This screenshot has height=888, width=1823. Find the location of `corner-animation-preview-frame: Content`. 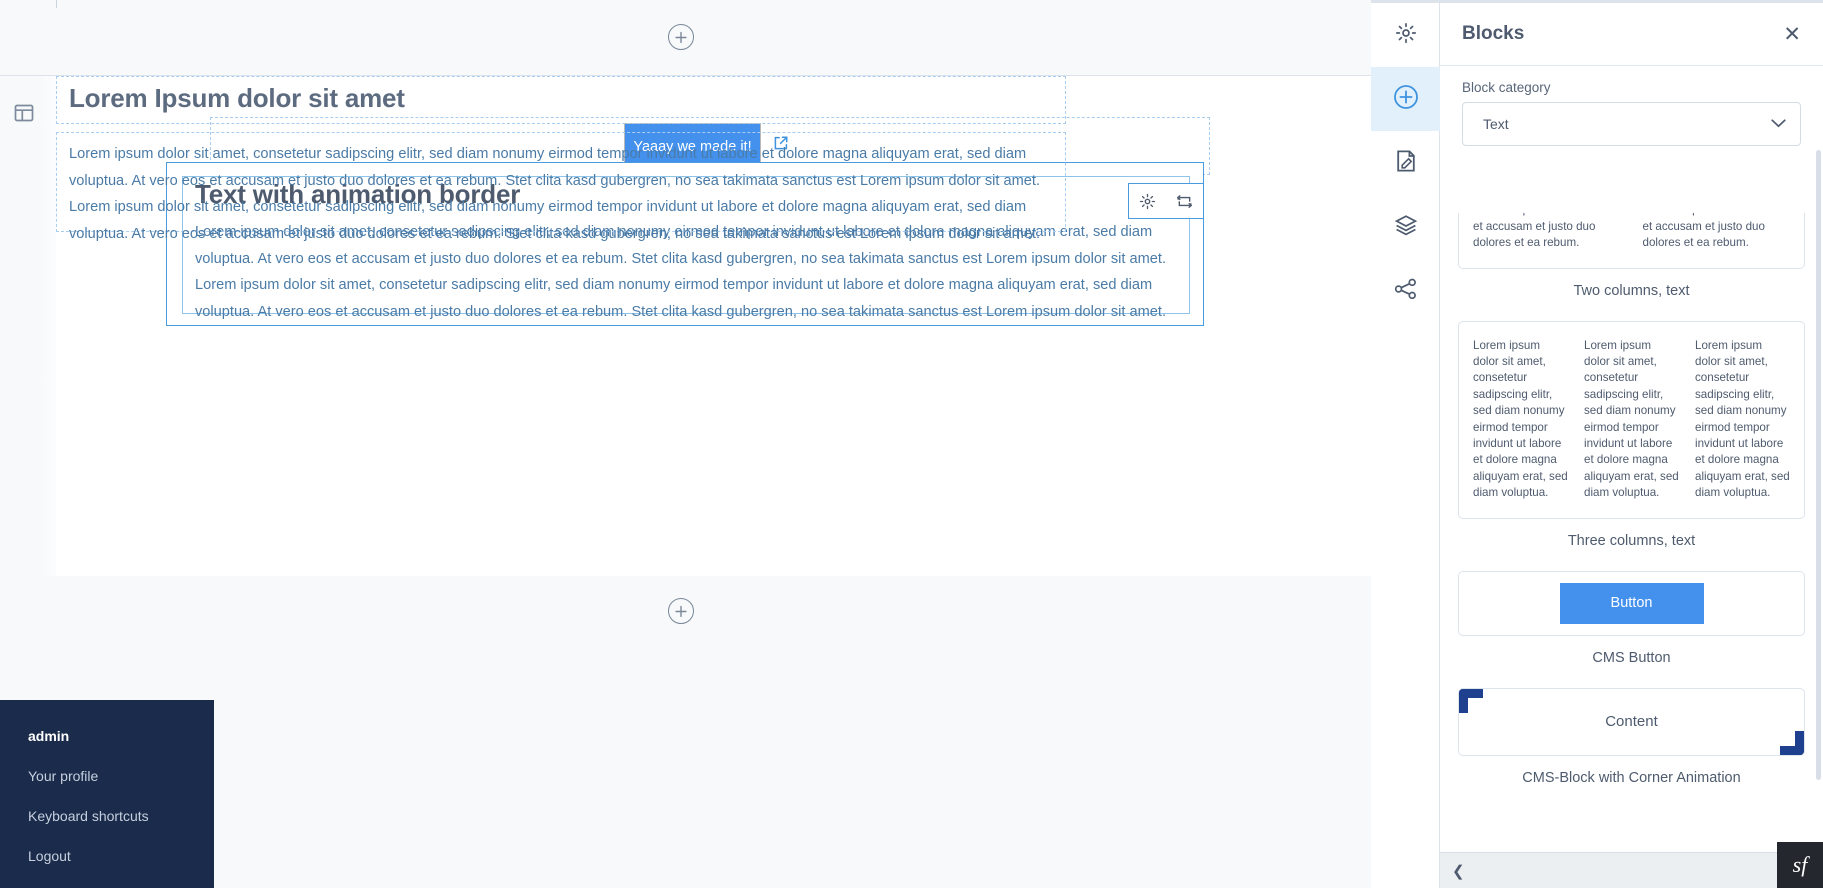

corner-animation-preview-frame: Content is located at coordinates (1631, 721).